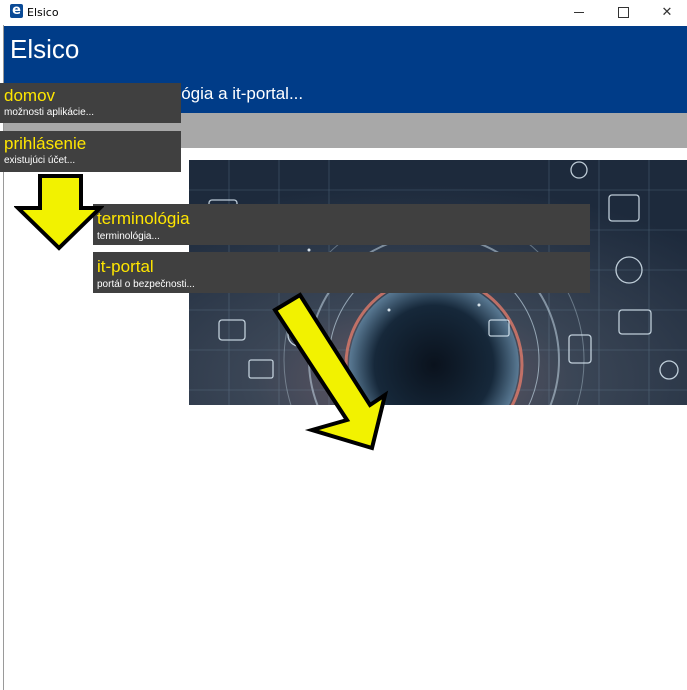 The height and width of the screenshot is (690, 687). I want to click on menu-item-title: prihlásenie, so click(45, 143).